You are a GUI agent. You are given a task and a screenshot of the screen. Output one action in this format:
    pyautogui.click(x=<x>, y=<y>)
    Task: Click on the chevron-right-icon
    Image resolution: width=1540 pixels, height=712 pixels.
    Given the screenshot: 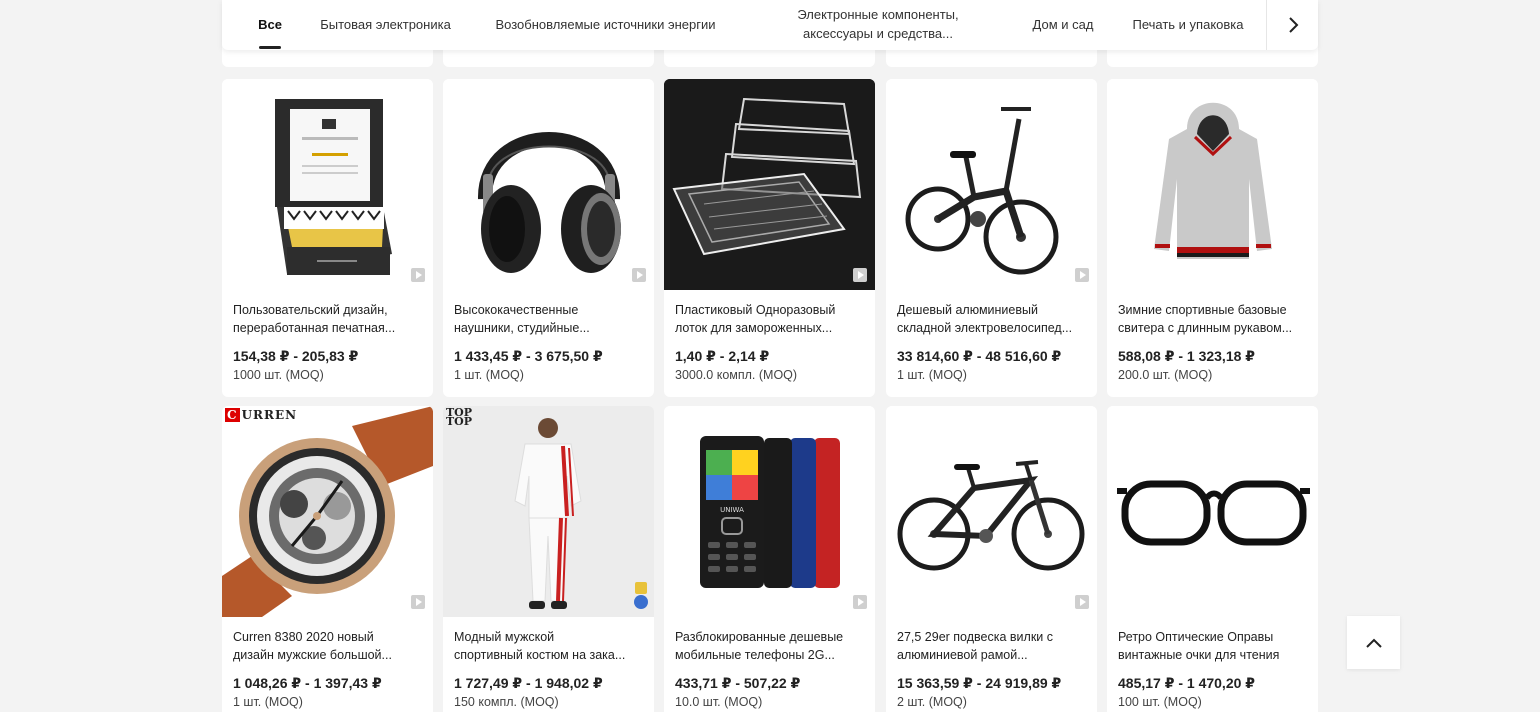 What is the action you would take?
    pyautogui.click(x=1293, y=25)
    